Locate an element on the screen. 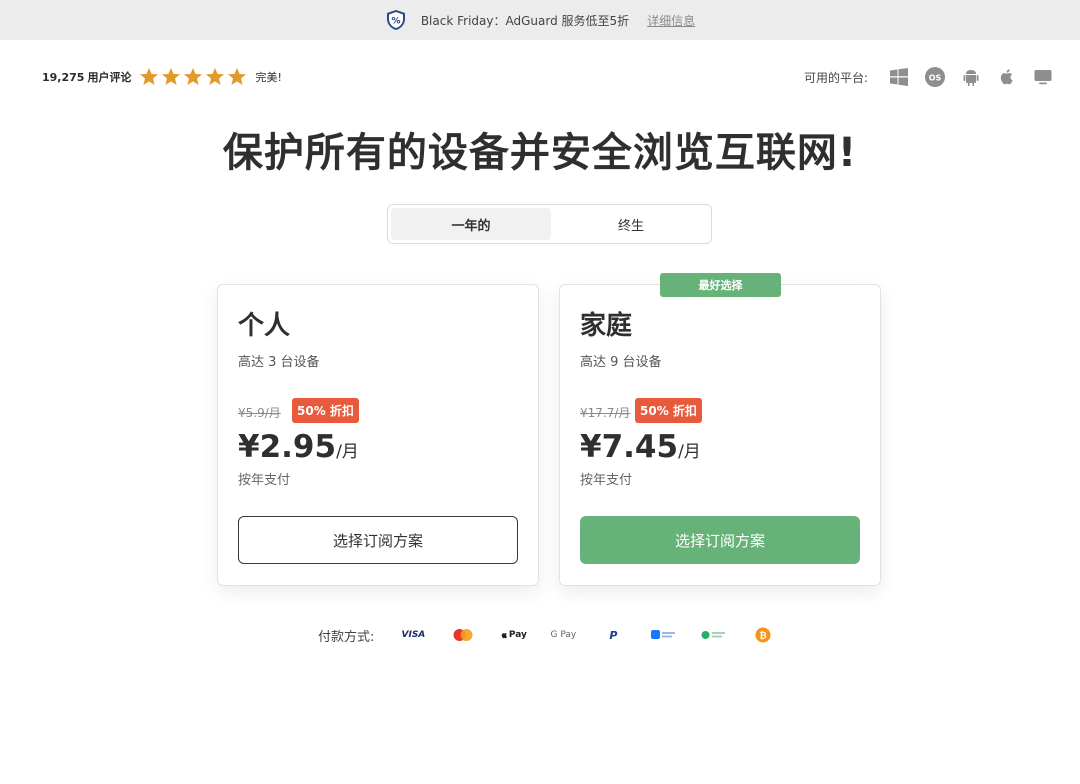 Image resolution: width=1080 pixels, height=784 pixels. plan-devices: 高达 9 台设备 is located at coordinates (621, 362).